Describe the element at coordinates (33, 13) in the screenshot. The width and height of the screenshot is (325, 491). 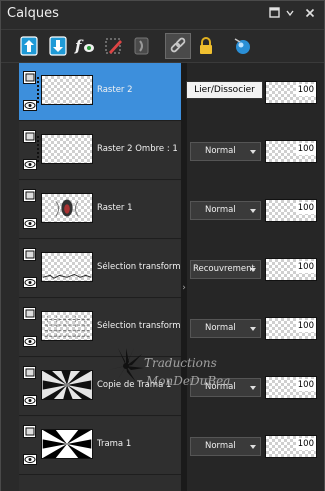
I see `panel-title: Calques` at that location.